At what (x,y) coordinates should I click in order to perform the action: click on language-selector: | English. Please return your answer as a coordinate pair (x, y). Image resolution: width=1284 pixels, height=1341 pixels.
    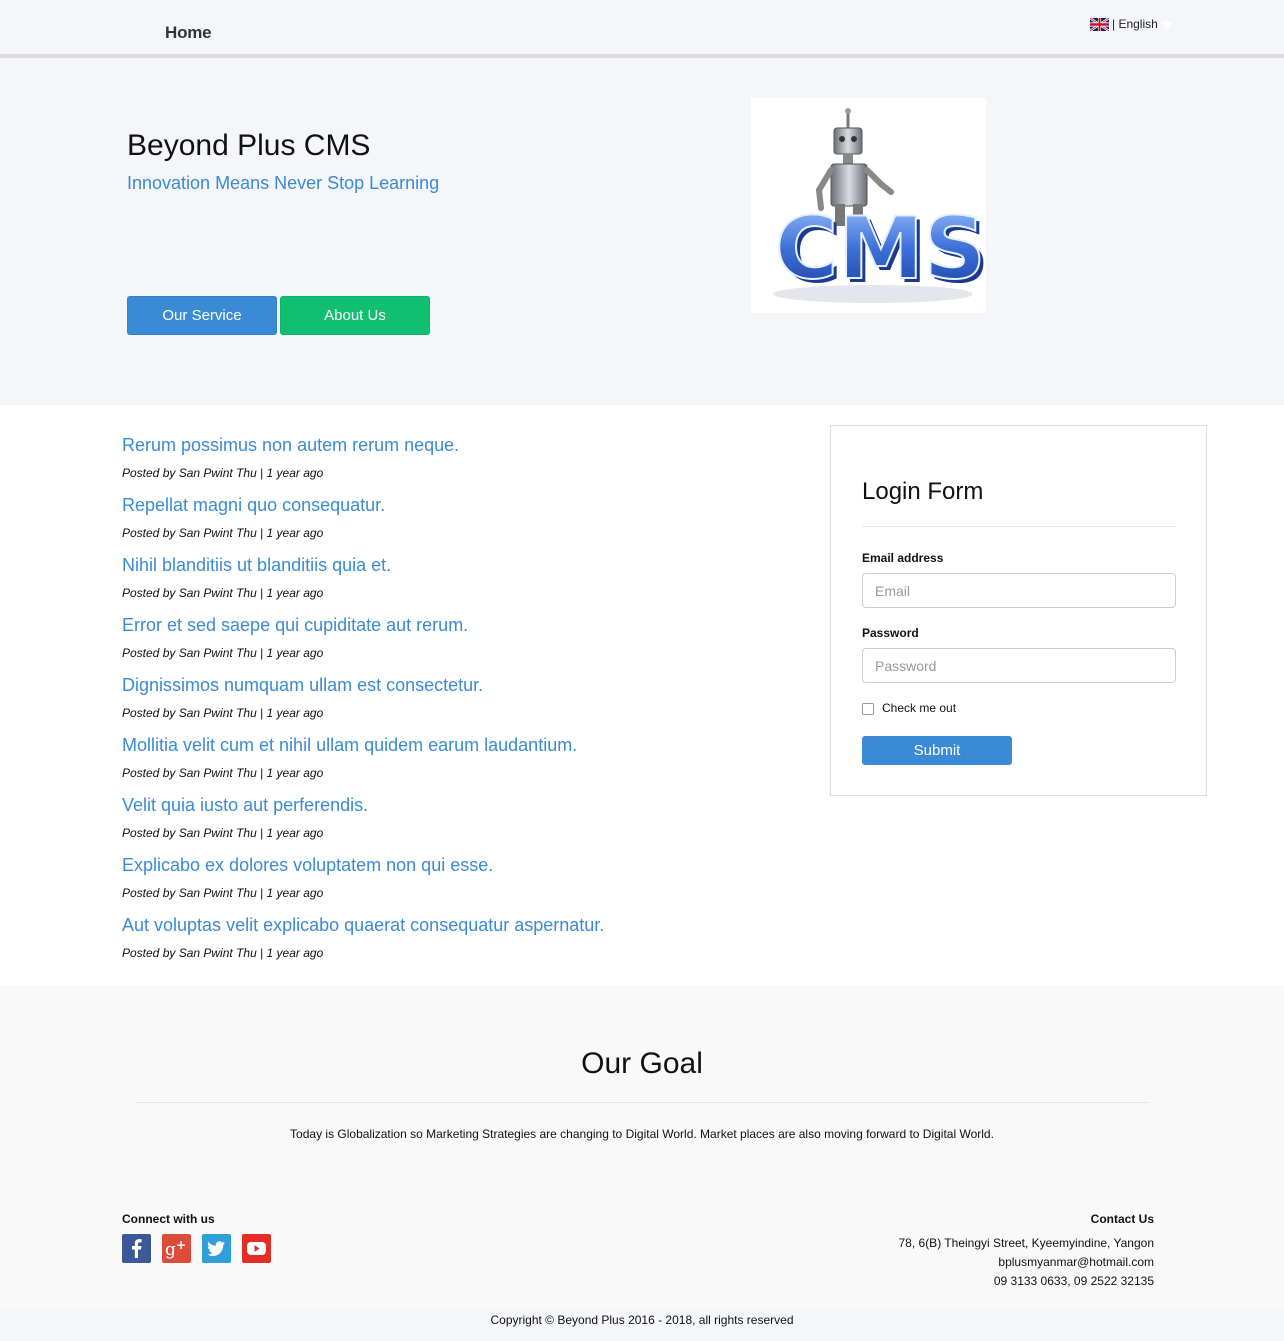
    Looking at the image, I should click on (1131, 24).